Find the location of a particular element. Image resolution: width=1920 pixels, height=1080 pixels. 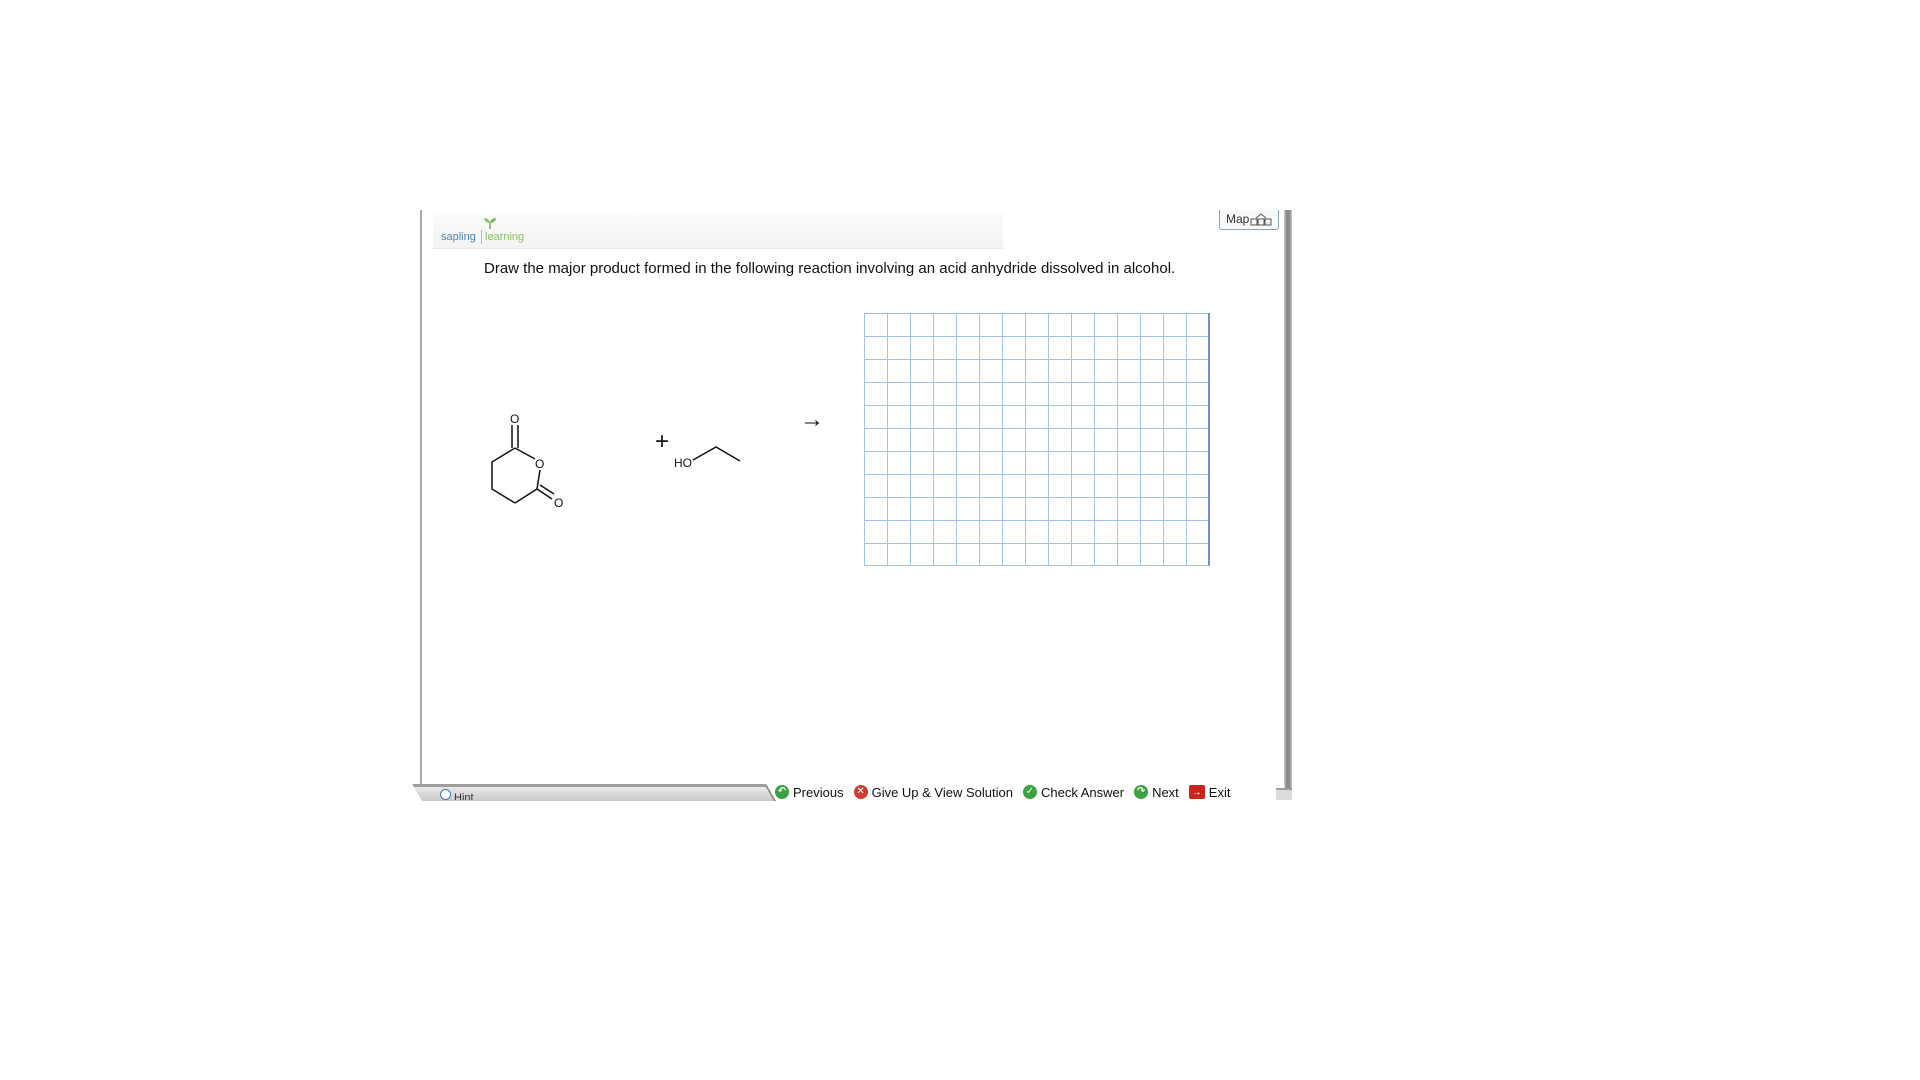

exit-door-icon: → is located at coordinates (1196, 792).